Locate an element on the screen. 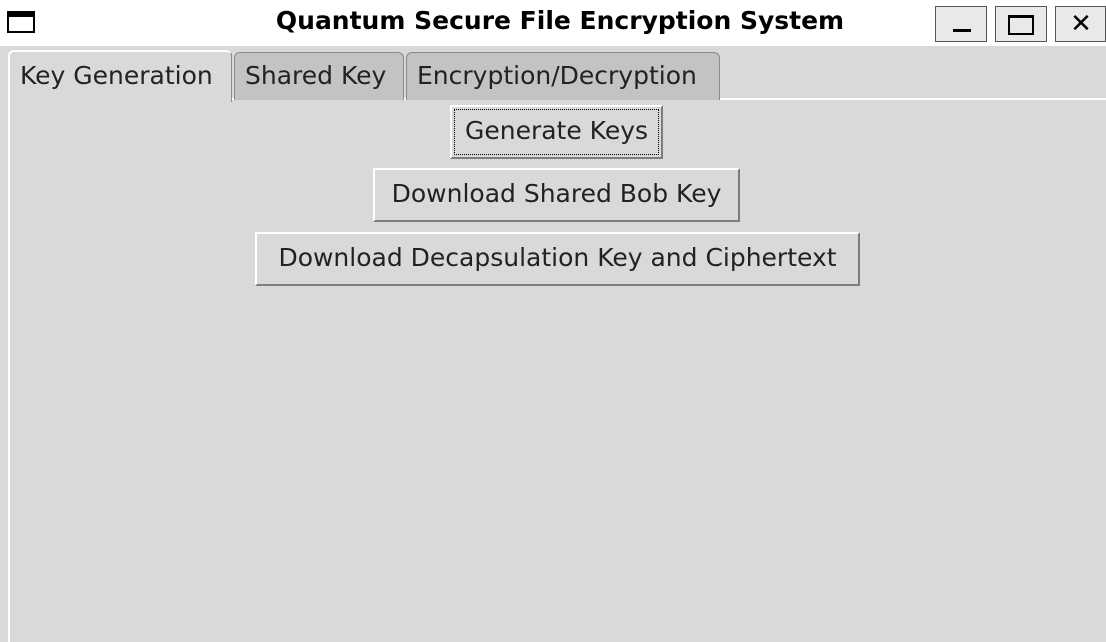  tab-shared-key: Shared Key is located at coordinates (319, 76).